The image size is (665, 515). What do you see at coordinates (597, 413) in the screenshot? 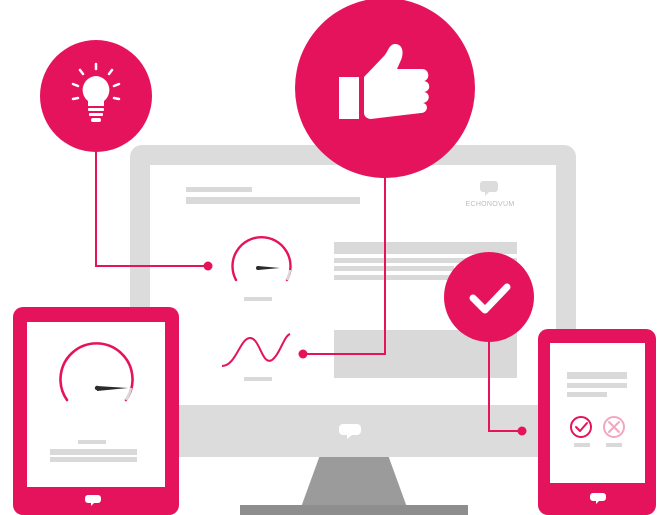
I see `phone-screen` at bounding box center [597, 413].